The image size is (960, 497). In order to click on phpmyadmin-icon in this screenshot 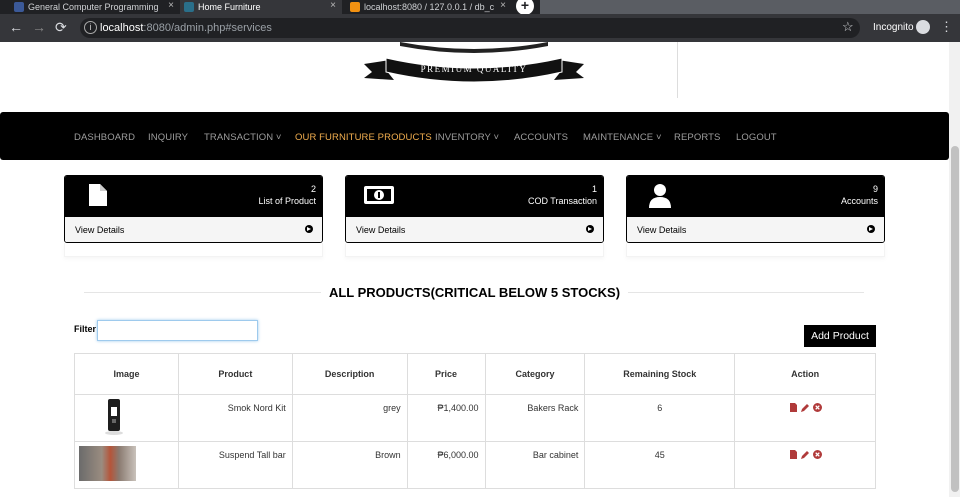, I will do `click(355, 7)`.